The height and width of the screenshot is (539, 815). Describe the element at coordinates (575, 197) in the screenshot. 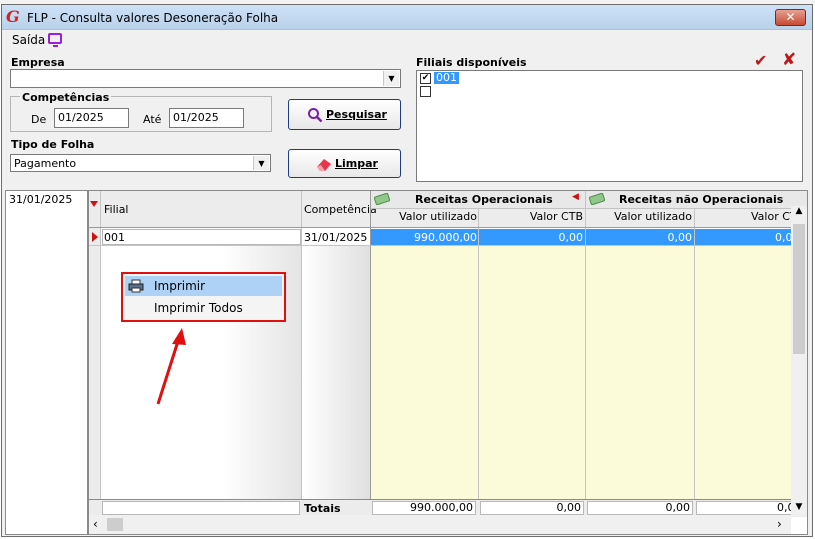

I see `caret-left-icon: ◀` at that location.